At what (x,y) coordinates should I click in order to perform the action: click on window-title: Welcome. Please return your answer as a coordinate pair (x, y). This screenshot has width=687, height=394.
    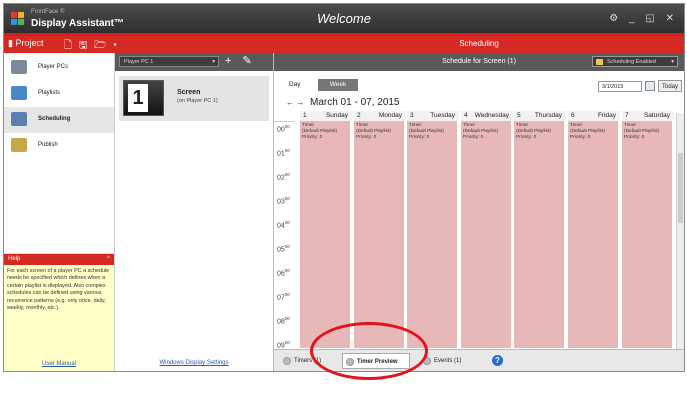
    Looking at the image, I should click on (344, 18).